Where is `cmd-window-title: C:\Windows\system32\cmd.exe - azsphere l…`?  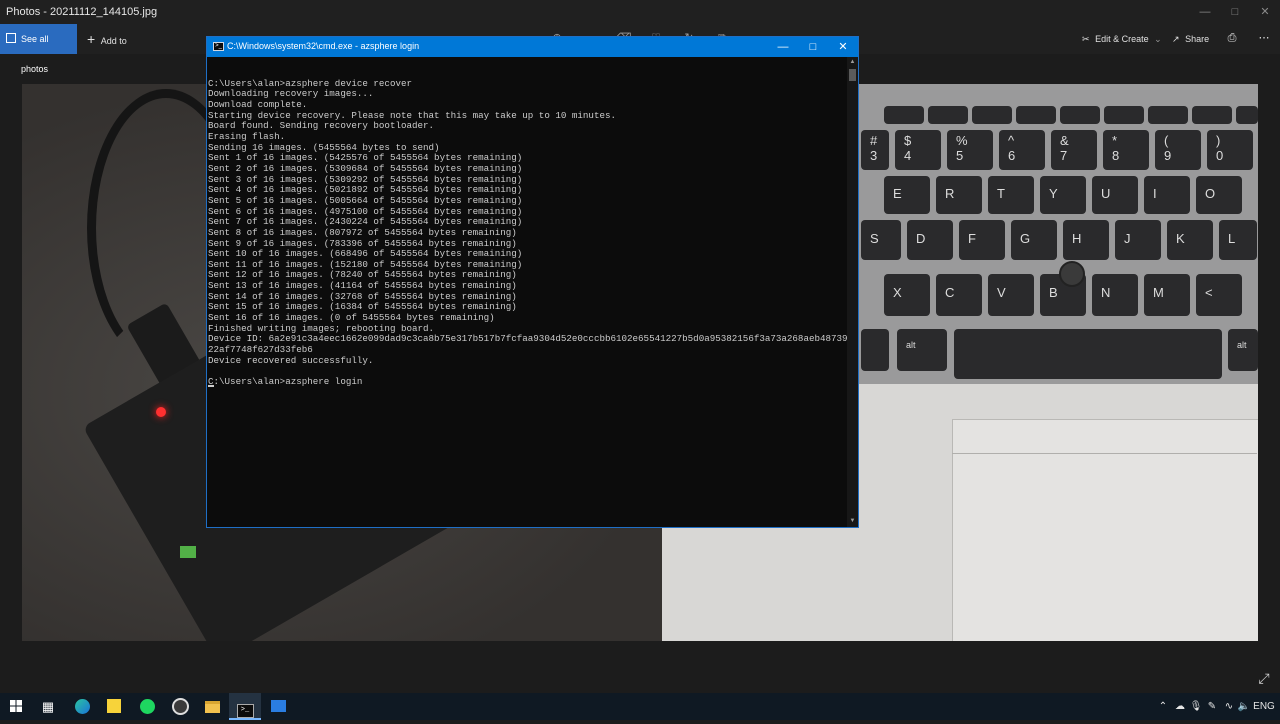
cmd-window-title: C:\Windows\system32\cmd.exe - azsphere l… is located at coordinates (323, 46).